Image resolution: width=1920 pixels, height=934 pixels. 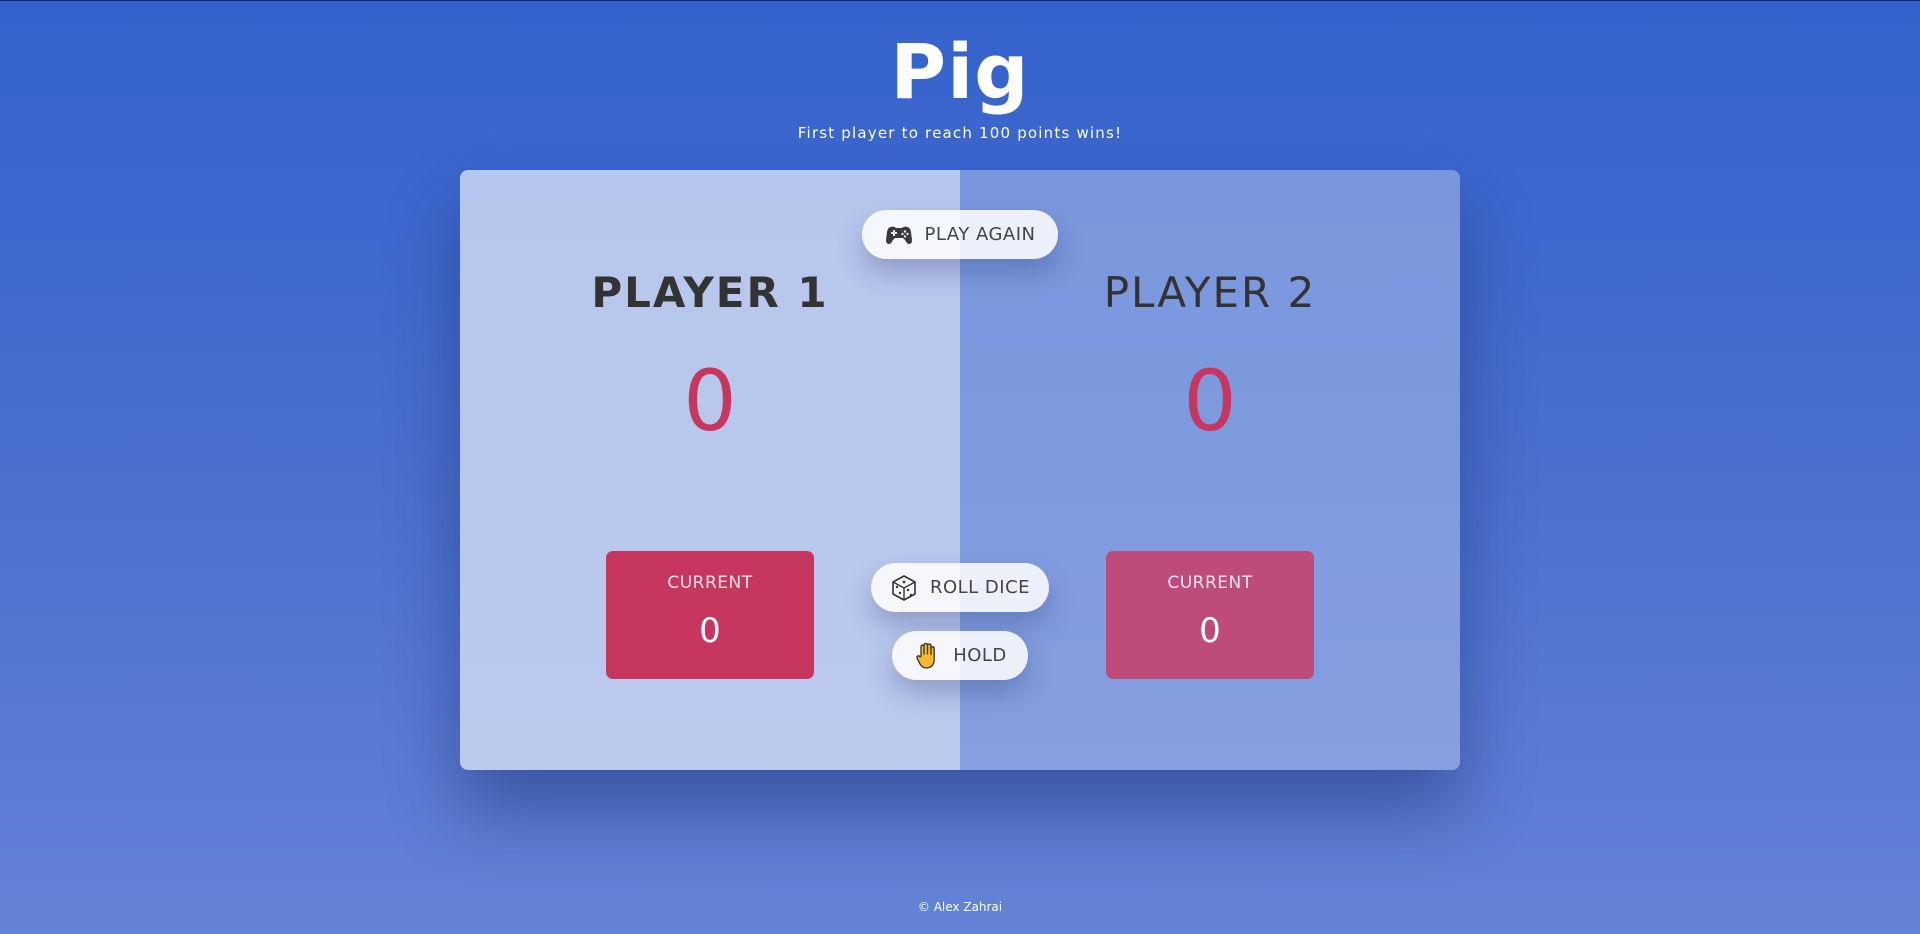 What do you see at coordinates (980, 234) in the screenshot?
I see `play-again-label: PLAY AGAIN` at bounding box center [980, 234].